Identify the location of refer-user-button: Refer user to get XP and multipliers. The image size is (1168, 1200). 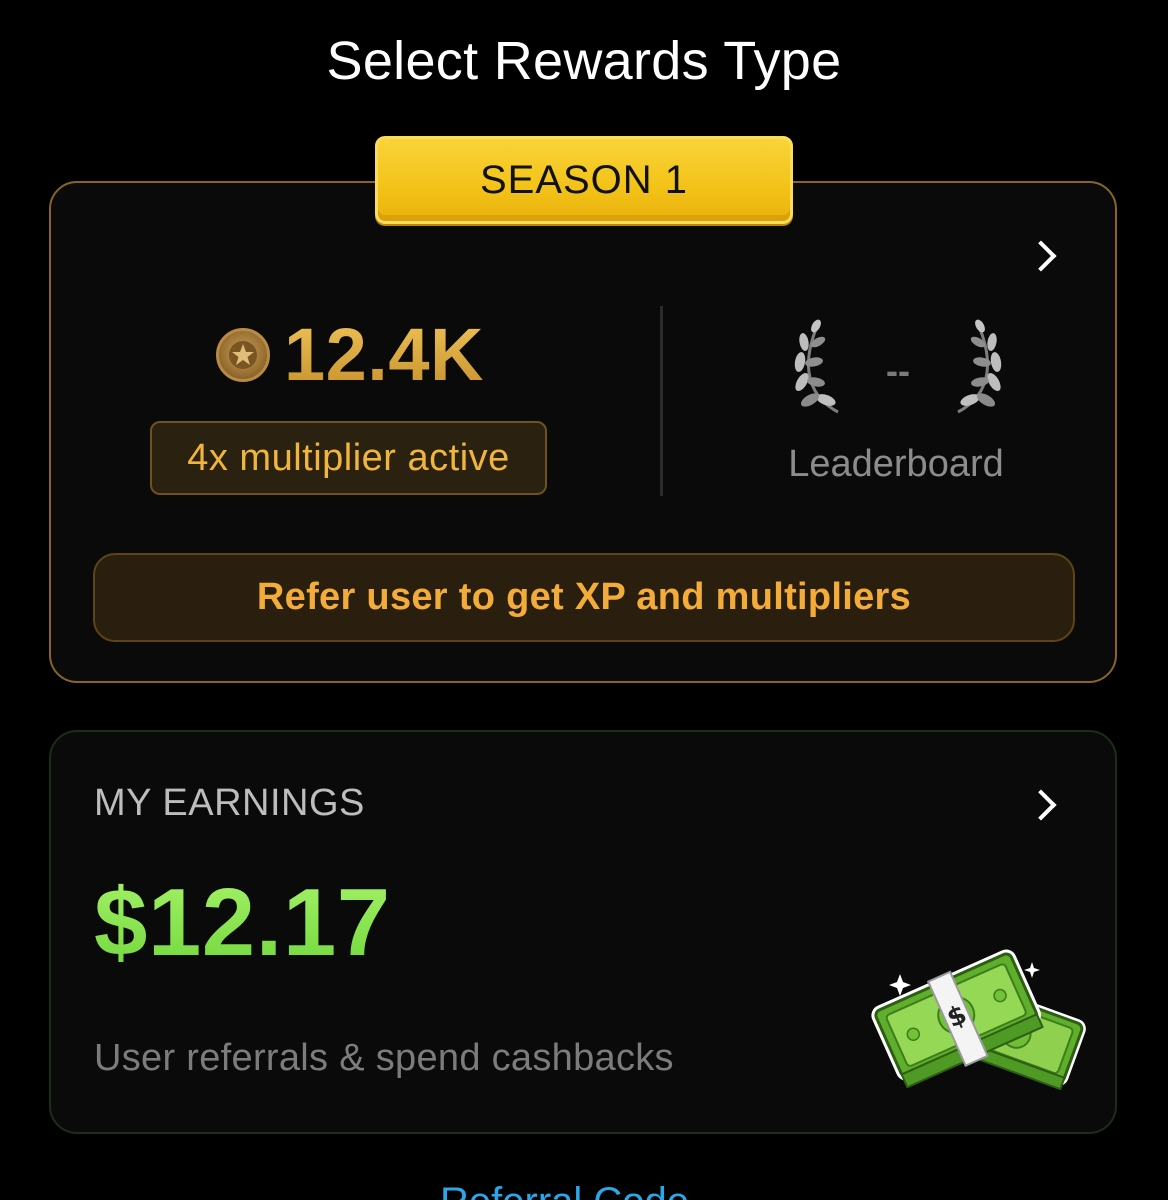
(584, 597).